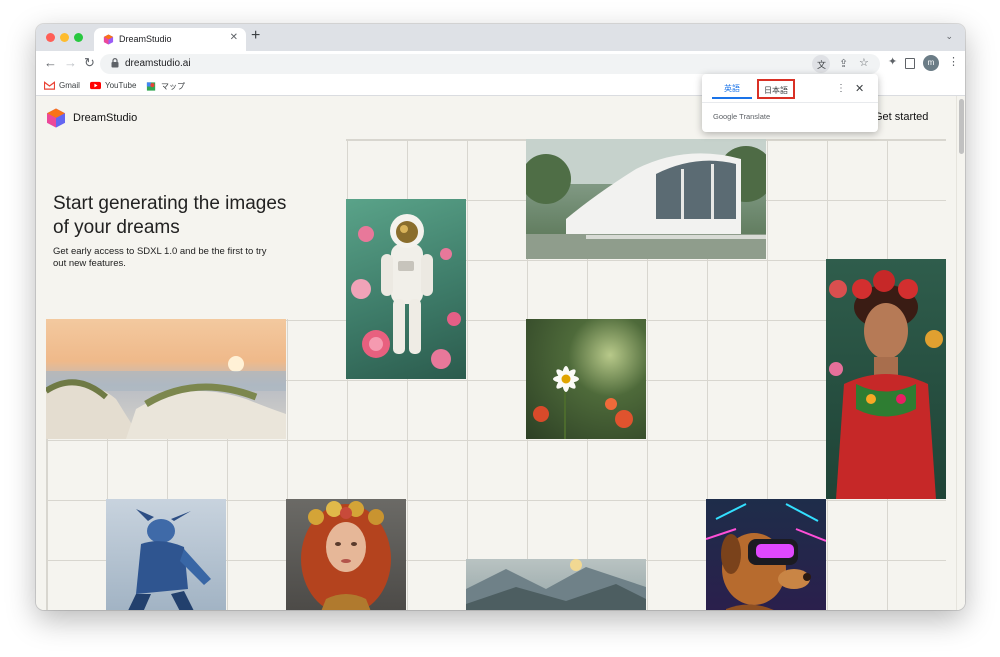 The image size is (1000, 657). I want to click on get-started-link: Get started, so click(901, 117).